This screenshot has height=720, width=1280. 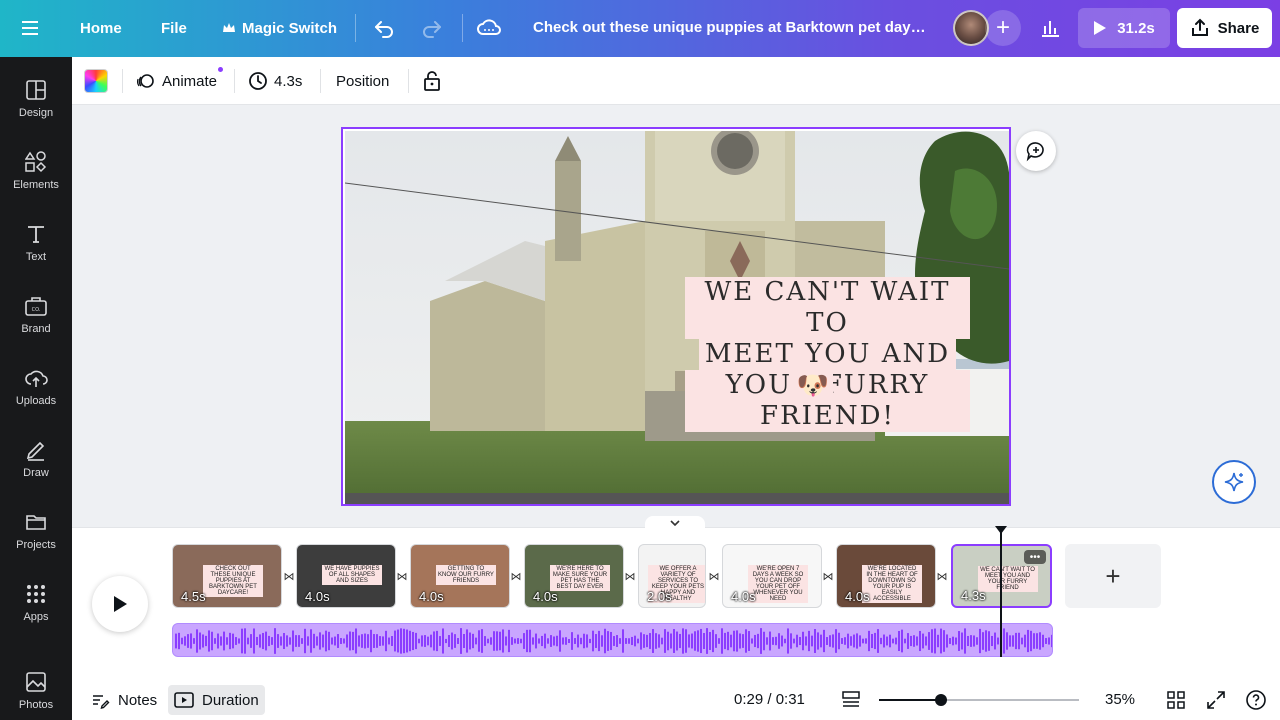 What do you see at coordinates (979, 700) in the screenshot?
I see `zoom-slider` at bounding box center [979, 700].